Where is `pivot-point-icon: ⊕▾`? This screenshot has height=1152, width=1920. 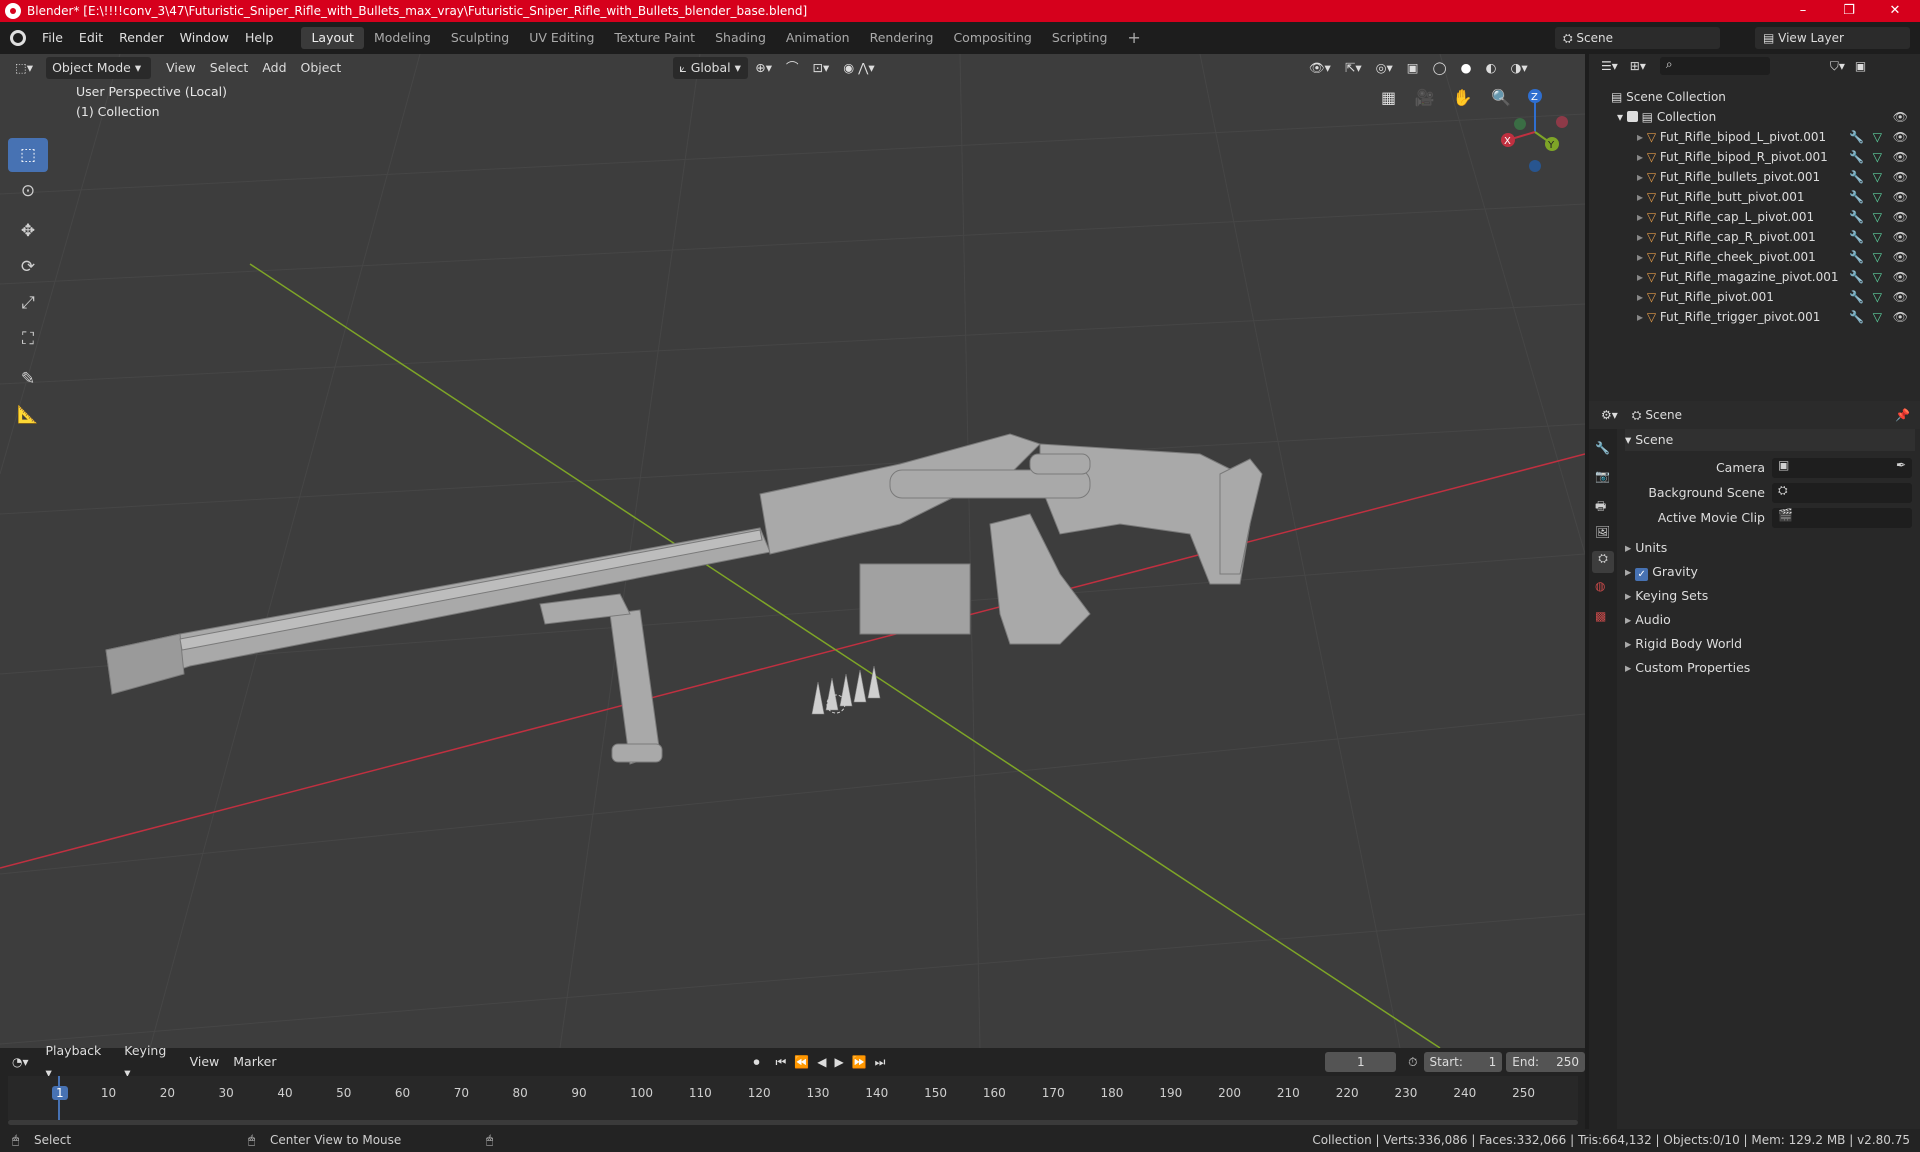
pivot-point-icon: ⊕▾ is located at coordinates (763, 68).